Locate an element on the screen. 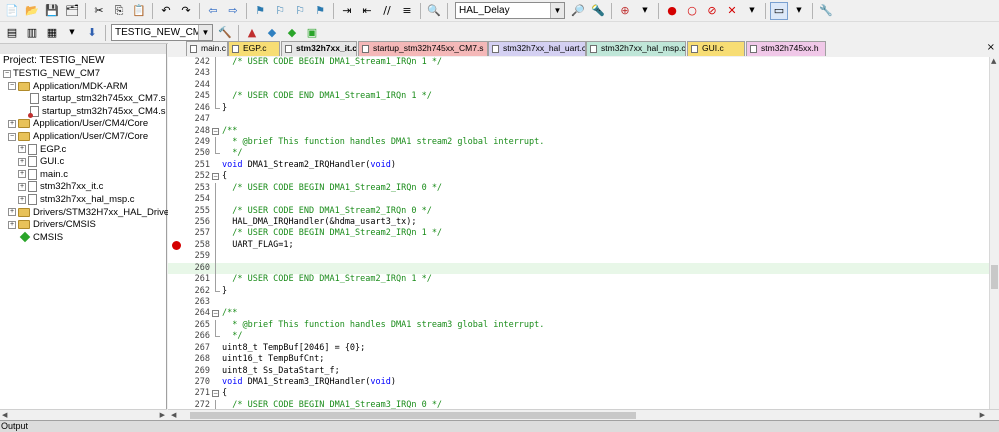 The height and width of the screenshot is (432, 999). navigate-forward-icon: ⇨ is located at coordinates (233, 11).